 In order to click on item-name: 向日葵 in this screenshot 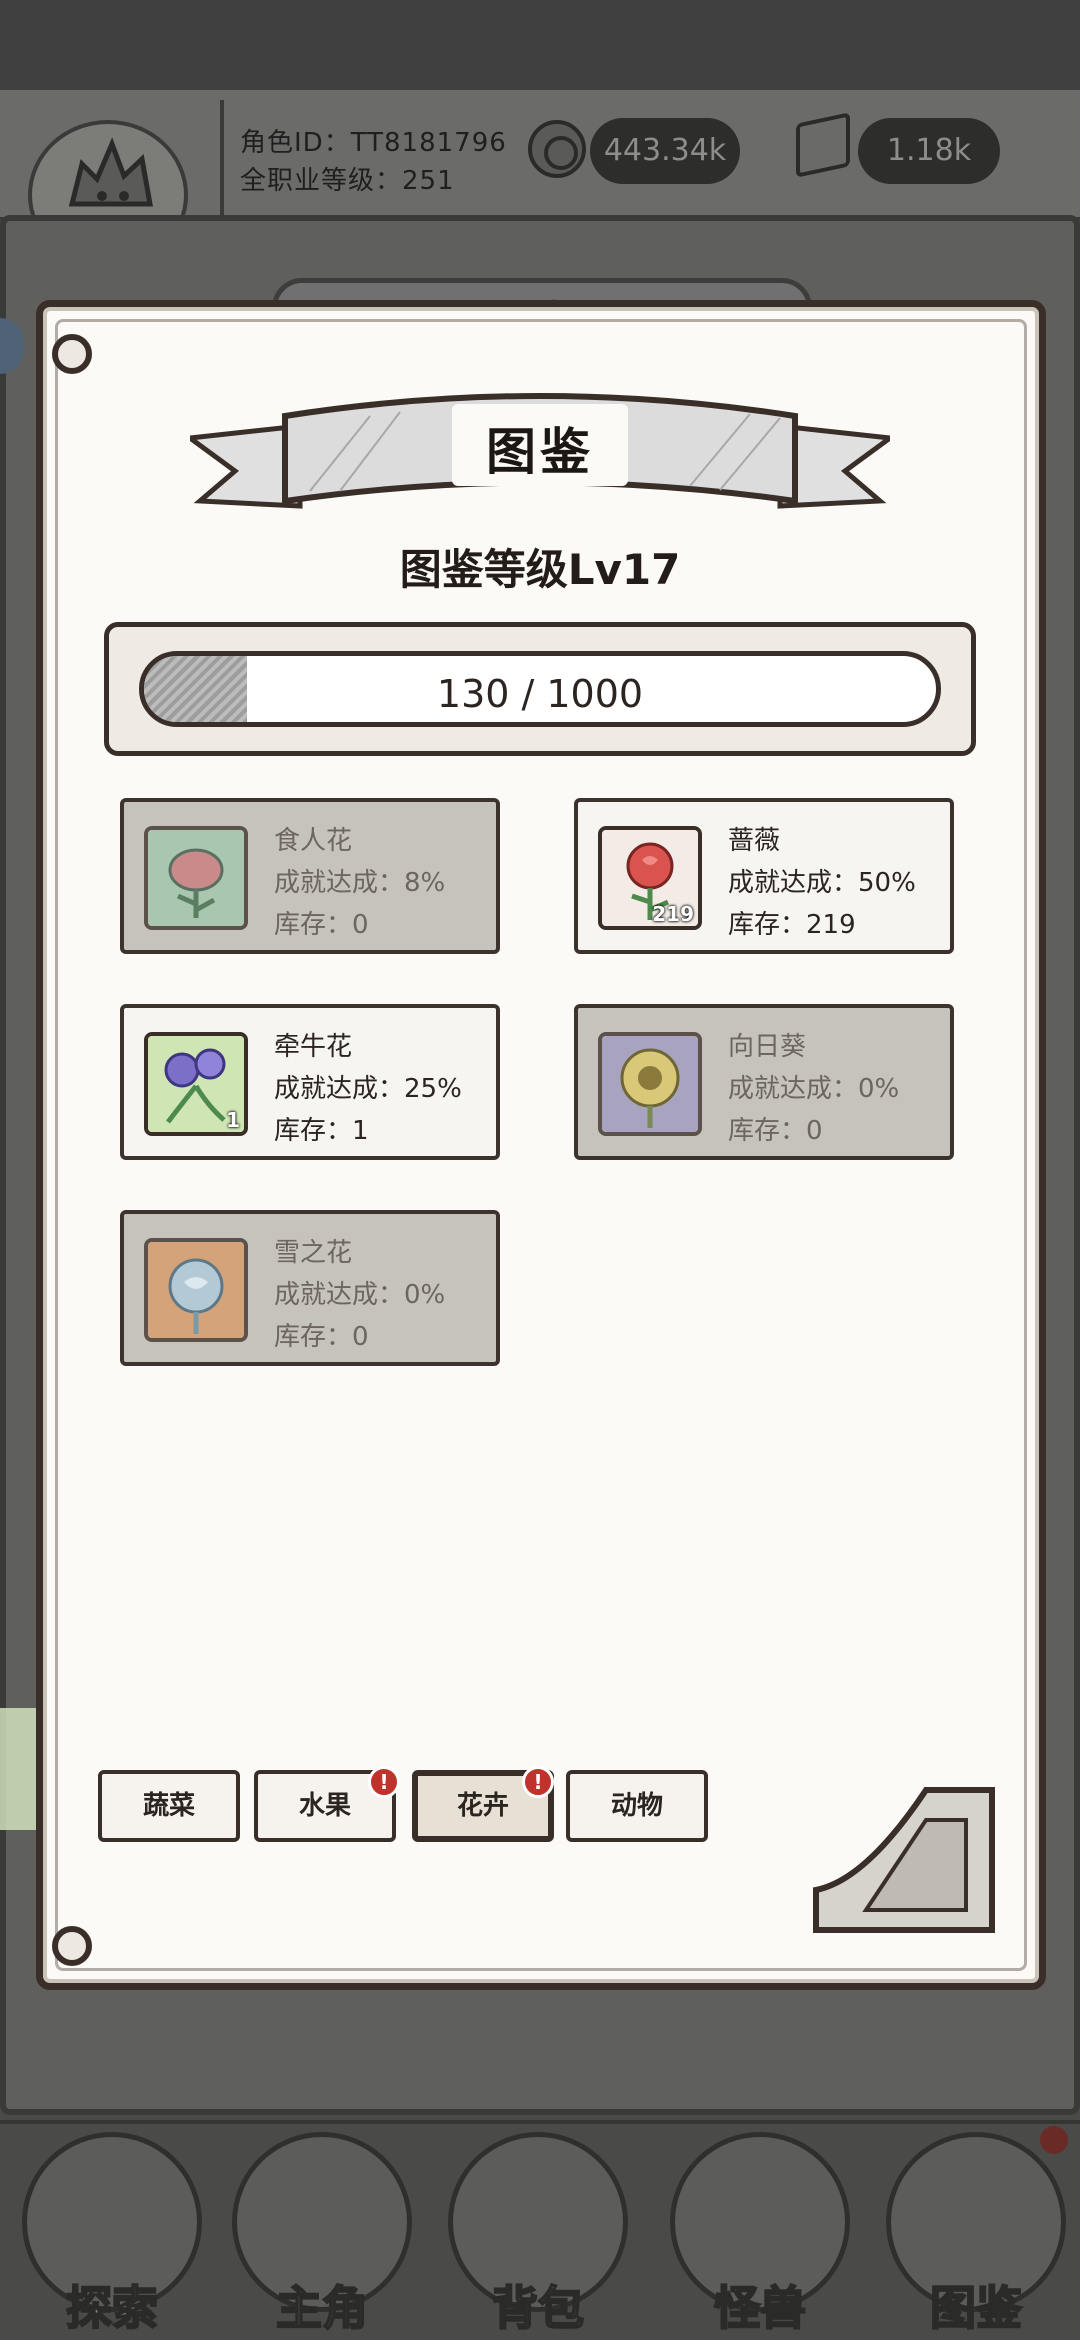, I will do `click(767, 1047)`.